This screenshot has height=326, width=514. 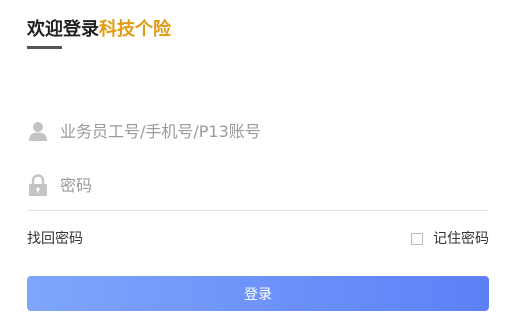 What do you see at coordinates (417, 239) in the screenshot?
I see `remember-password-checkbox` at bounding box center [417, 239].